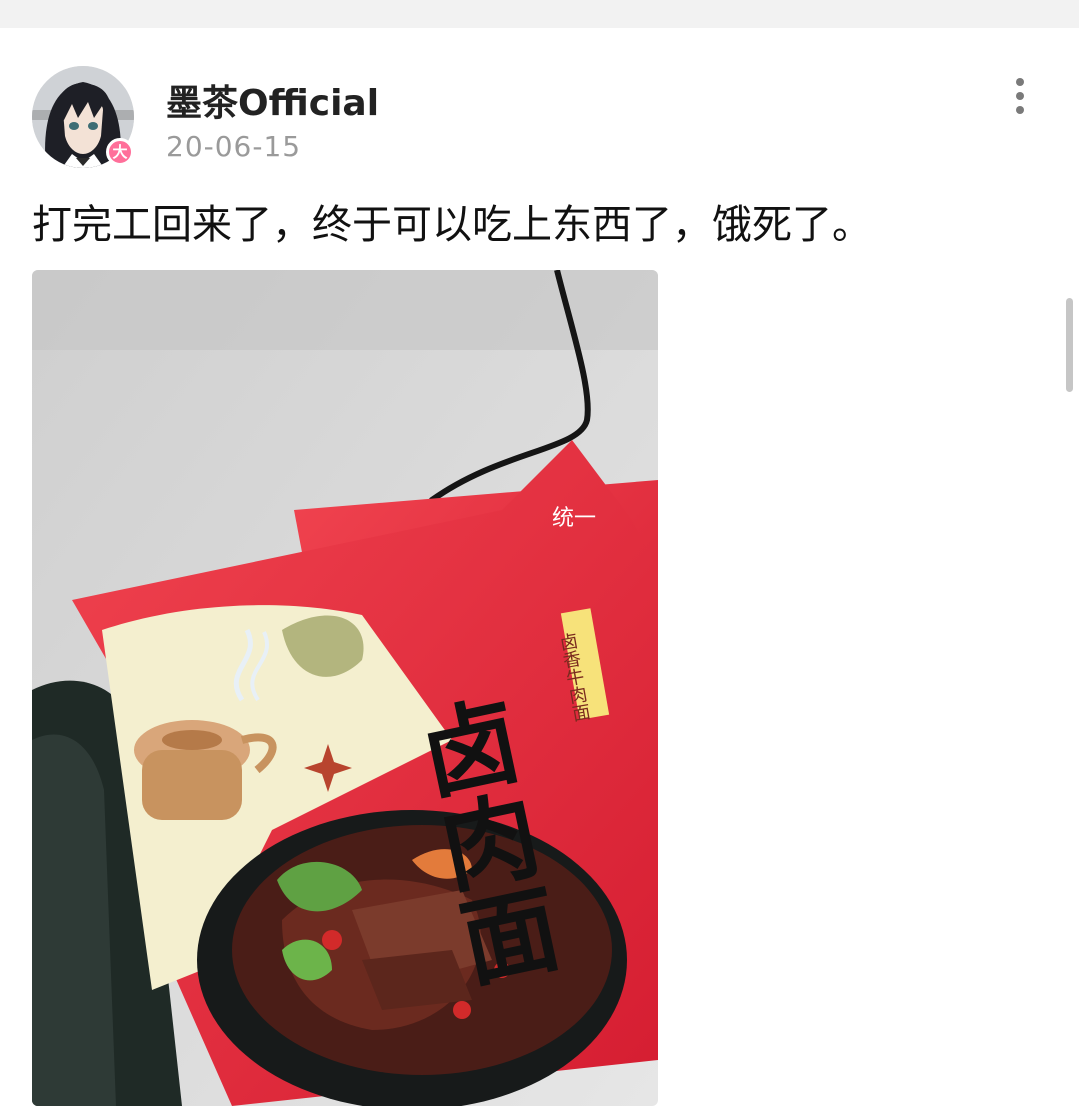 This screenshot has width=1079, height=1114. I want to click on author-name: 墨茶Official, so click(272, 100).